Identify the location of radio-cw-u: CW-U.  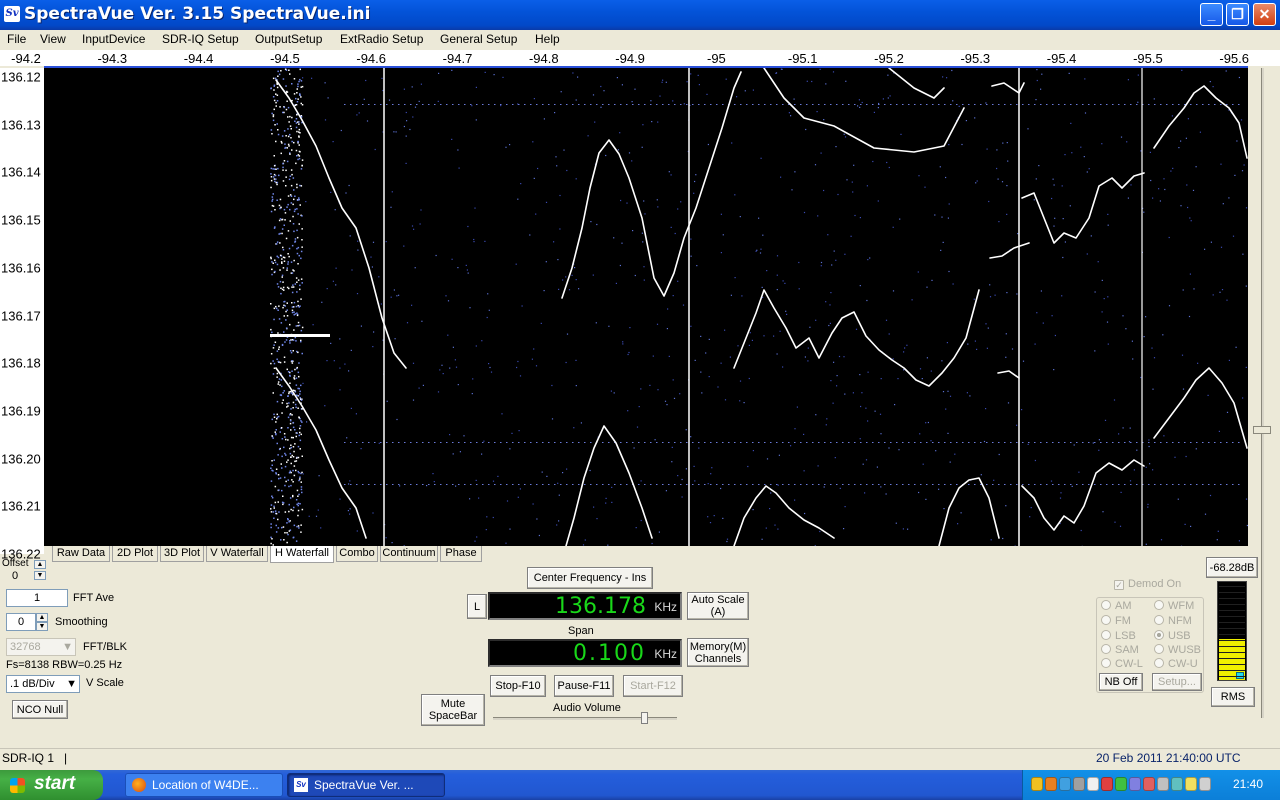
(1176, 664).